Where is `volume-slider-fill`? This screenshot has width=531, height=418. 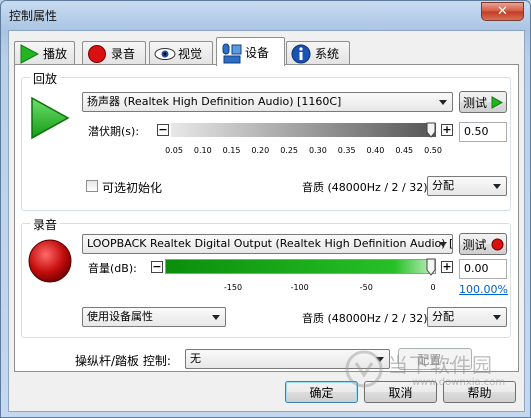 volume-slider-fill is located at coordinates (300, 266).